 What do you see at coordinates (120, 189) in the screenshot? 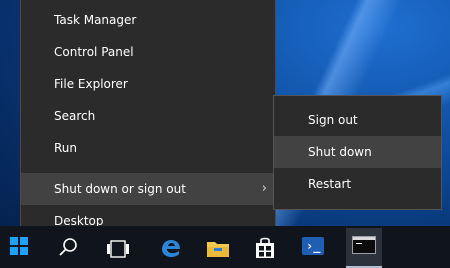
I see `menu-item-label: Shut down or sign out` at bounding box center [120, 189].